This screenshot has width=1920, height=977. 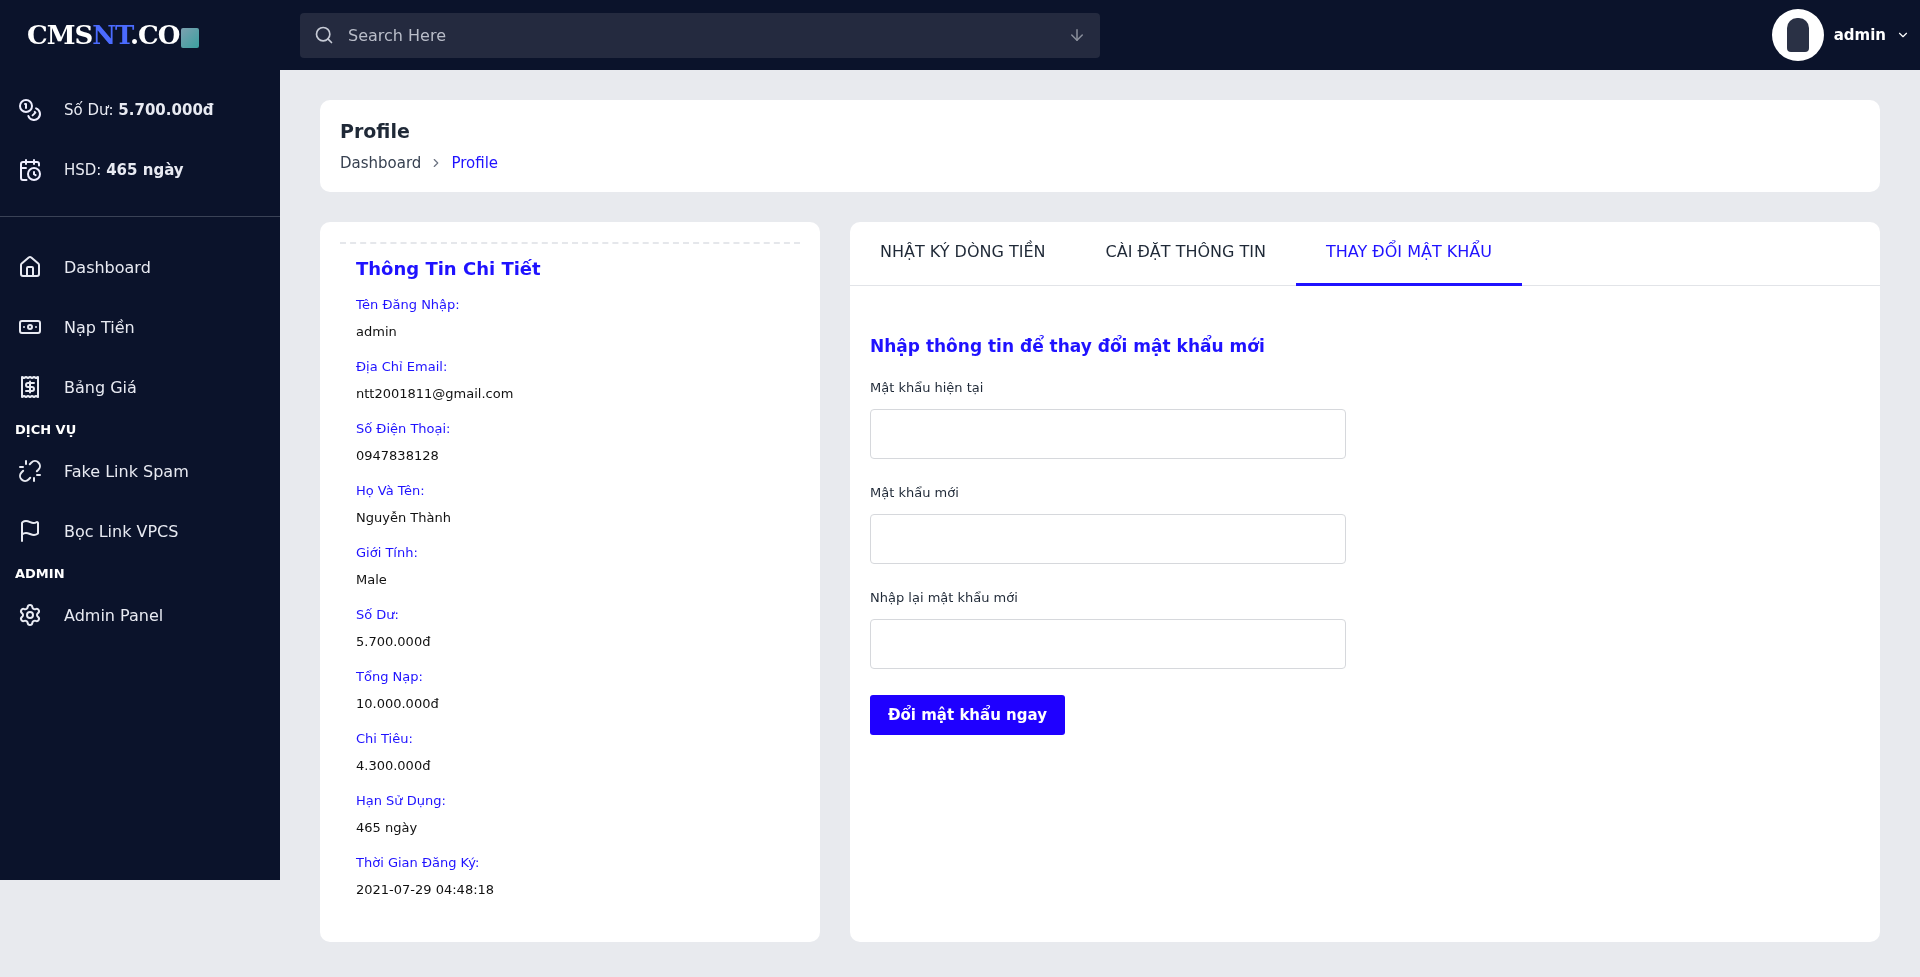 What do you see at coordinates (394, 765) in the screenshot?
I see `field-value: 4.300.000đ` at bounding box center [394, 765].